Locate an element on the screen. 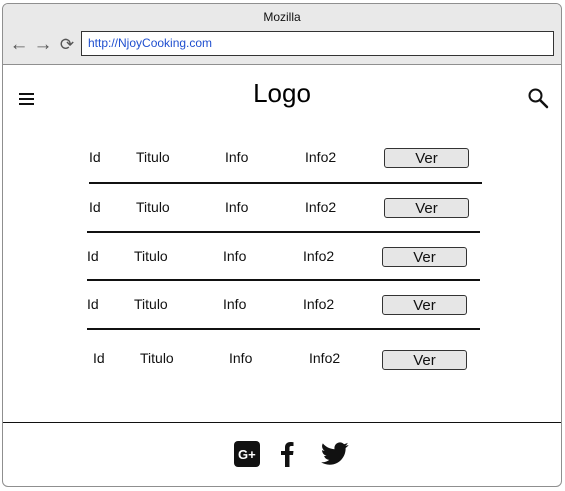 The width and height of the screenshot is (565, 491). svg-text: G+ is located at coordinates (247, 454).